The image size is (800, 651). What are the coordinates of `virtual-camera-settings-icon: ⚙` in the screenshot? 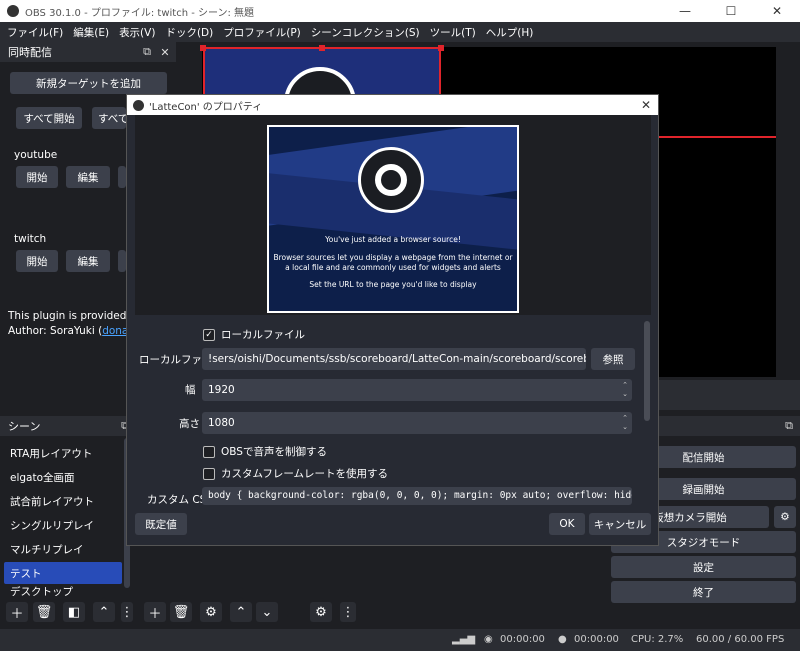 It's located at (785, 517).